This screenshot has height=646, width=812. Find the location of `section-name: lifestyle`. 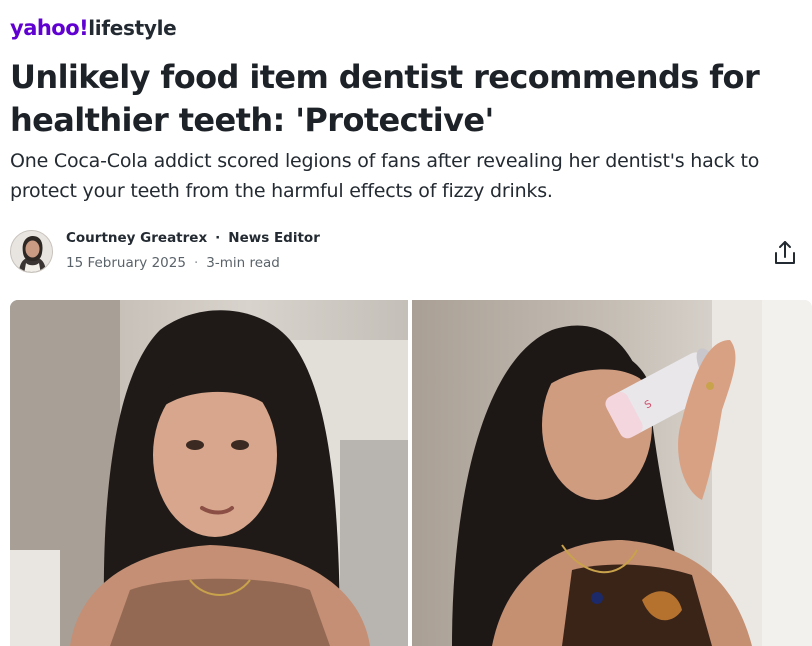

section-name: lifestyle is located at coordinates (132, 28).